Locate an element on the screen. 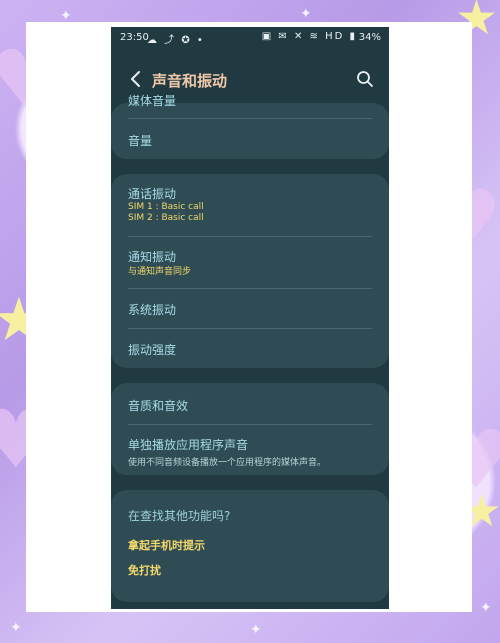 This screenshot has width=500, height=643. vibration-intensity-label: 振动强度 is located at coordinates (152, 350).